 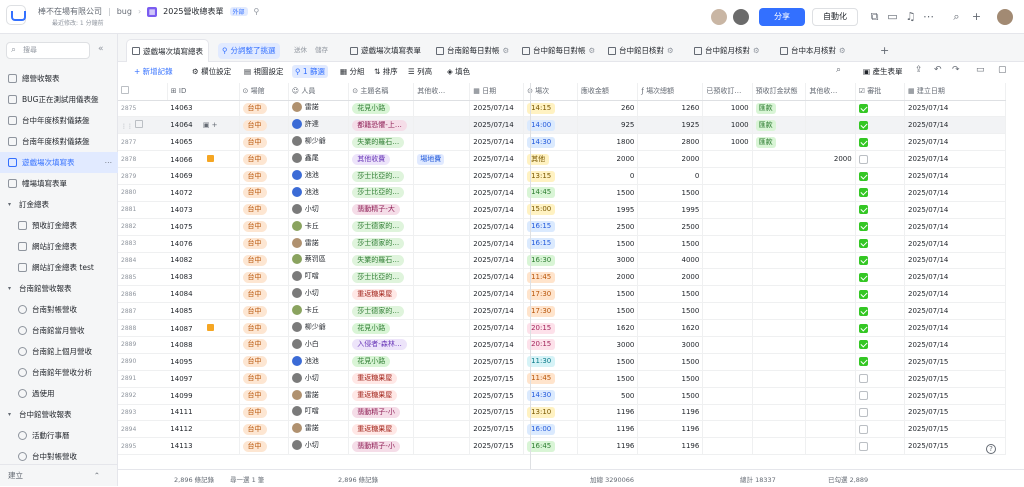 I want to click on due-cell: 2000, so click(x=608, y=159).